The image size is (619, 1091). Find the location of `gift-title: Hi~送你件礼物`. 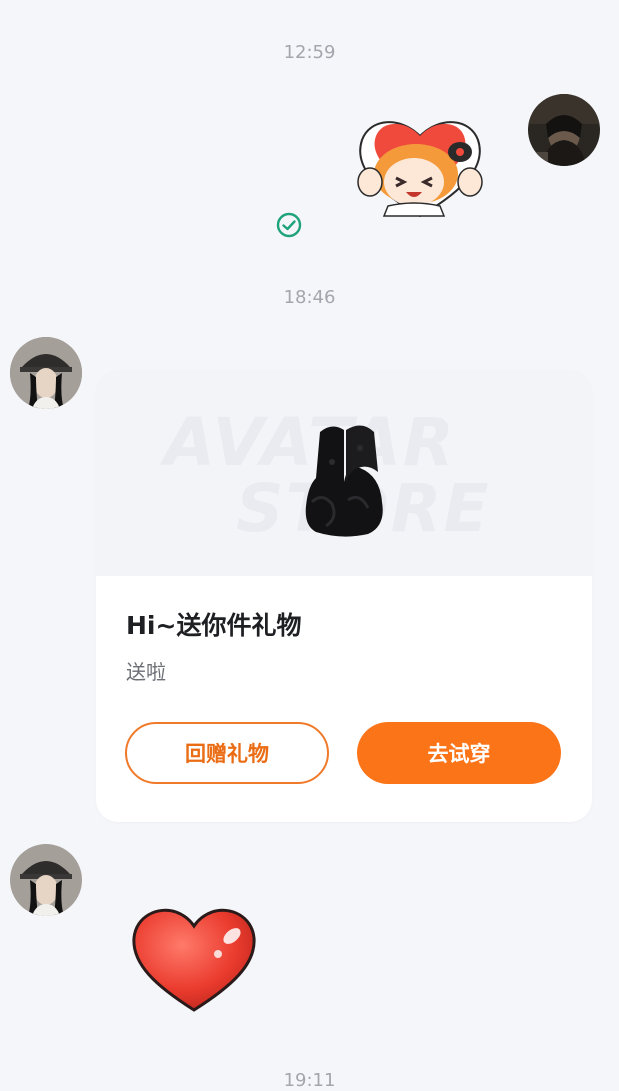

gift-title: Hi~送你件礼物 is located at coordinates (214, 625).